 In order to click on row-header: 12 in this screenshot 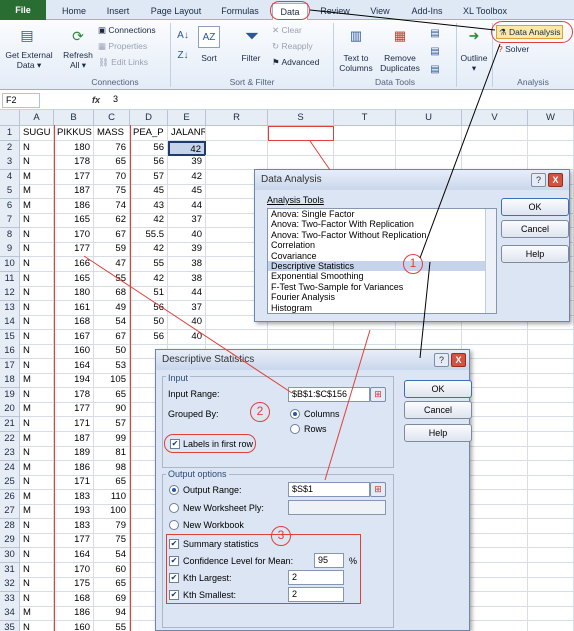, I will do `click(10, 294)`.